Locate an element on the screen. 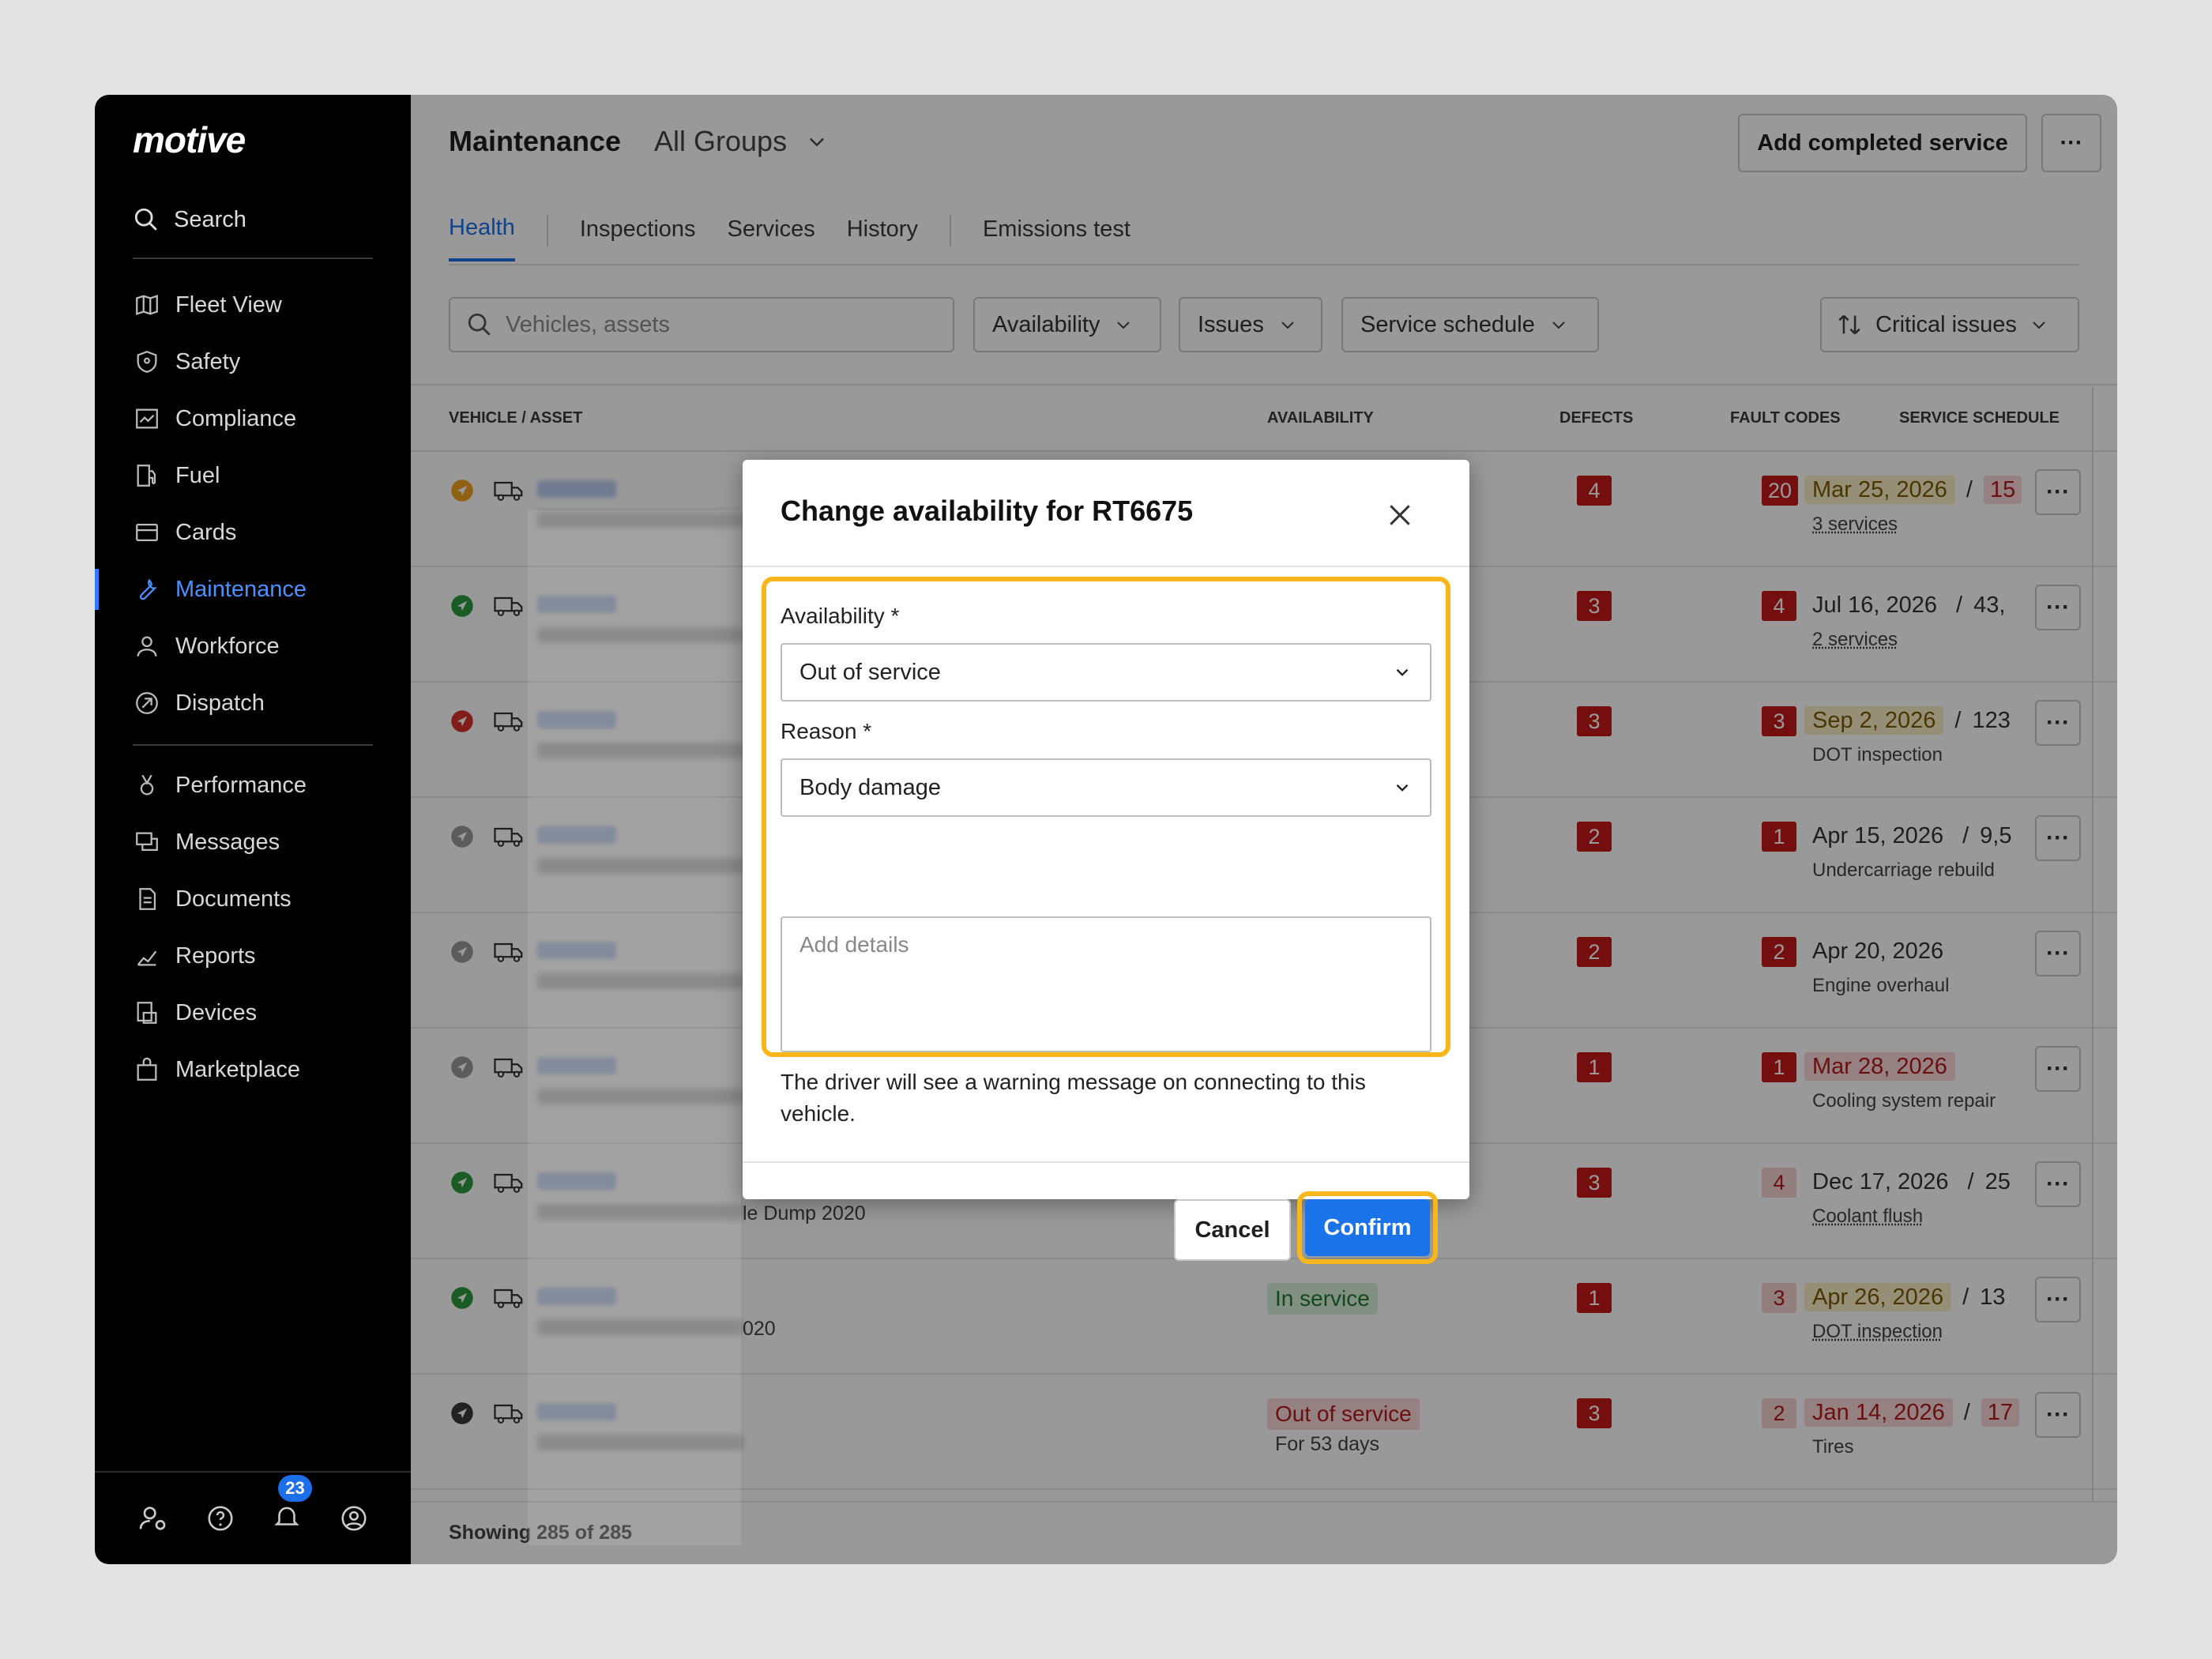 The height and width of the screenshot is (1659, 2212). sidebar-item-label: Reports is located at coordinates (215, 955).